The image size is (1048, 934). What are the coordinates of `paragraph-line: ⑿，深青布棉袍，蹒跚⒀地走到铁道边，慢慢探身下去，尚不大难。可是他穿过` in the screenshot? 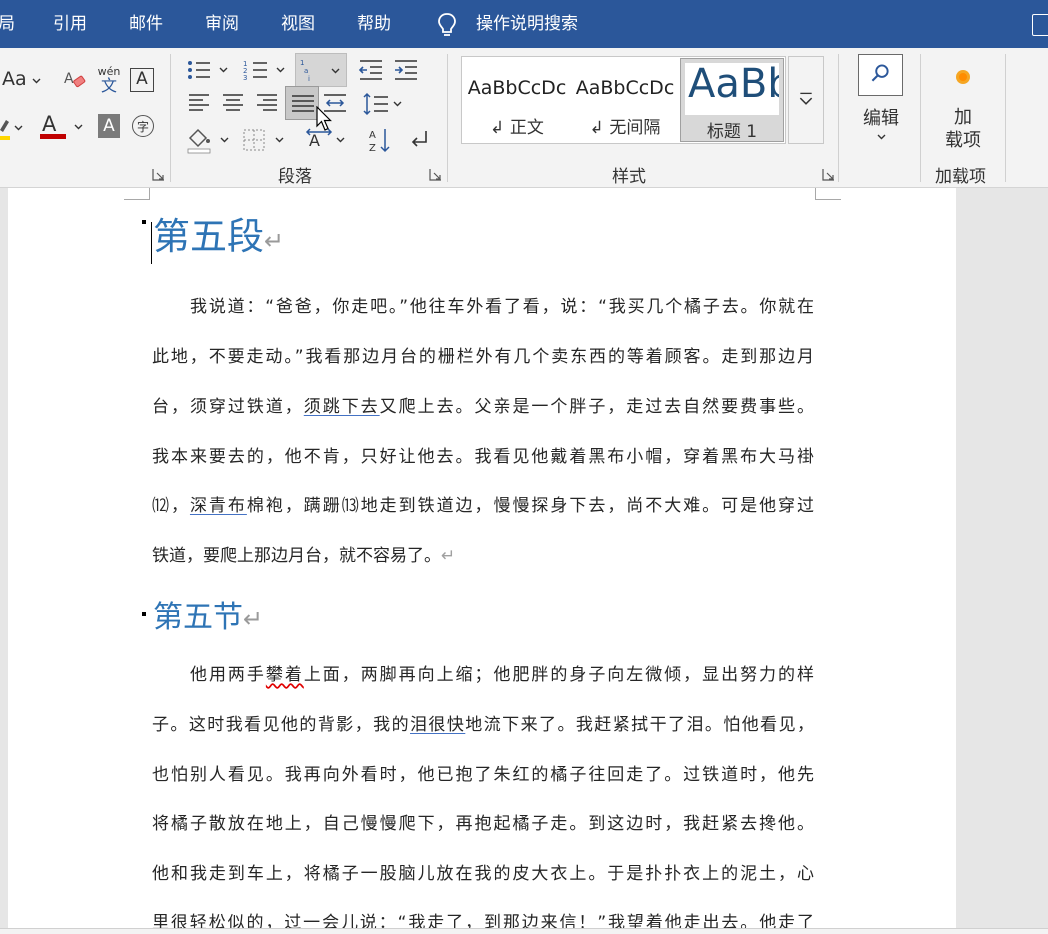 It's located at (483, 506).